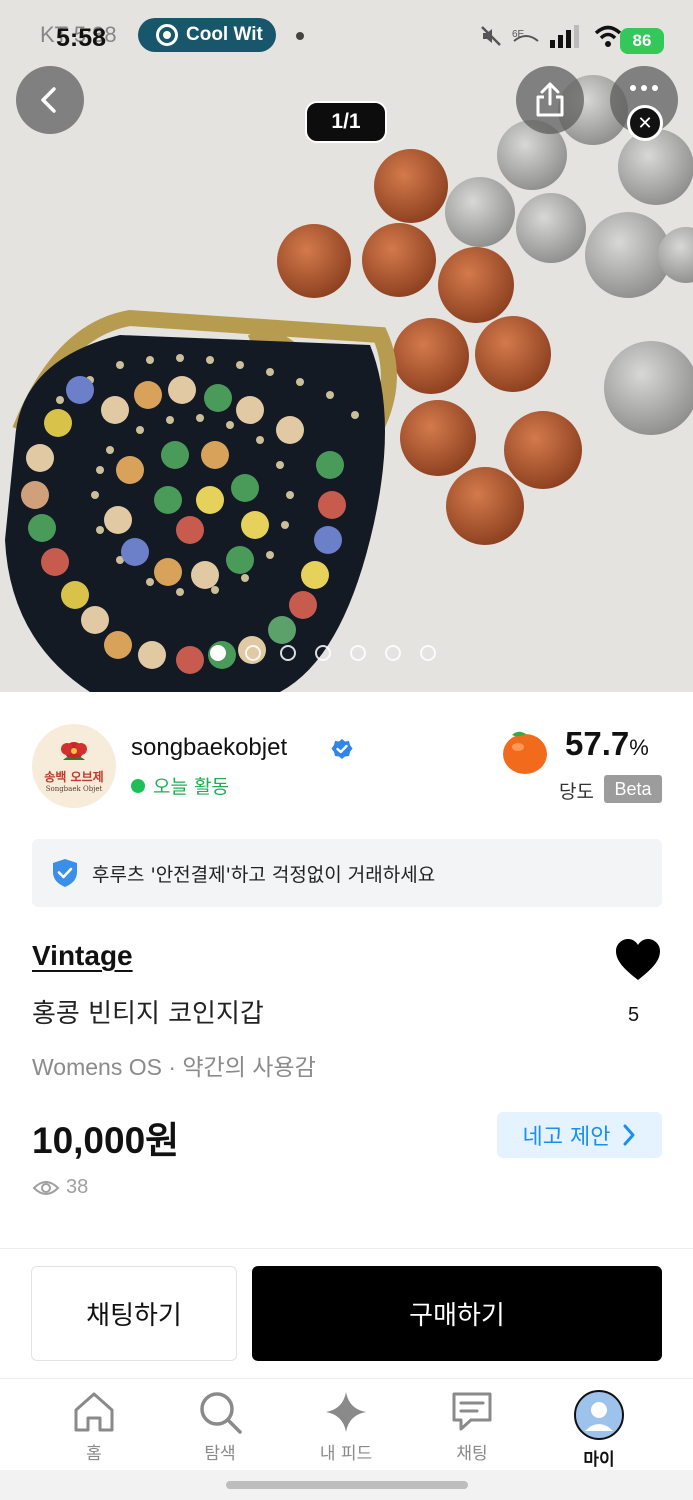 This screenshot has width=693, height=1500. Describe the element at coordinates (94, 1454) in the screenshot. I see `tab-label-home: 홈` at that location.